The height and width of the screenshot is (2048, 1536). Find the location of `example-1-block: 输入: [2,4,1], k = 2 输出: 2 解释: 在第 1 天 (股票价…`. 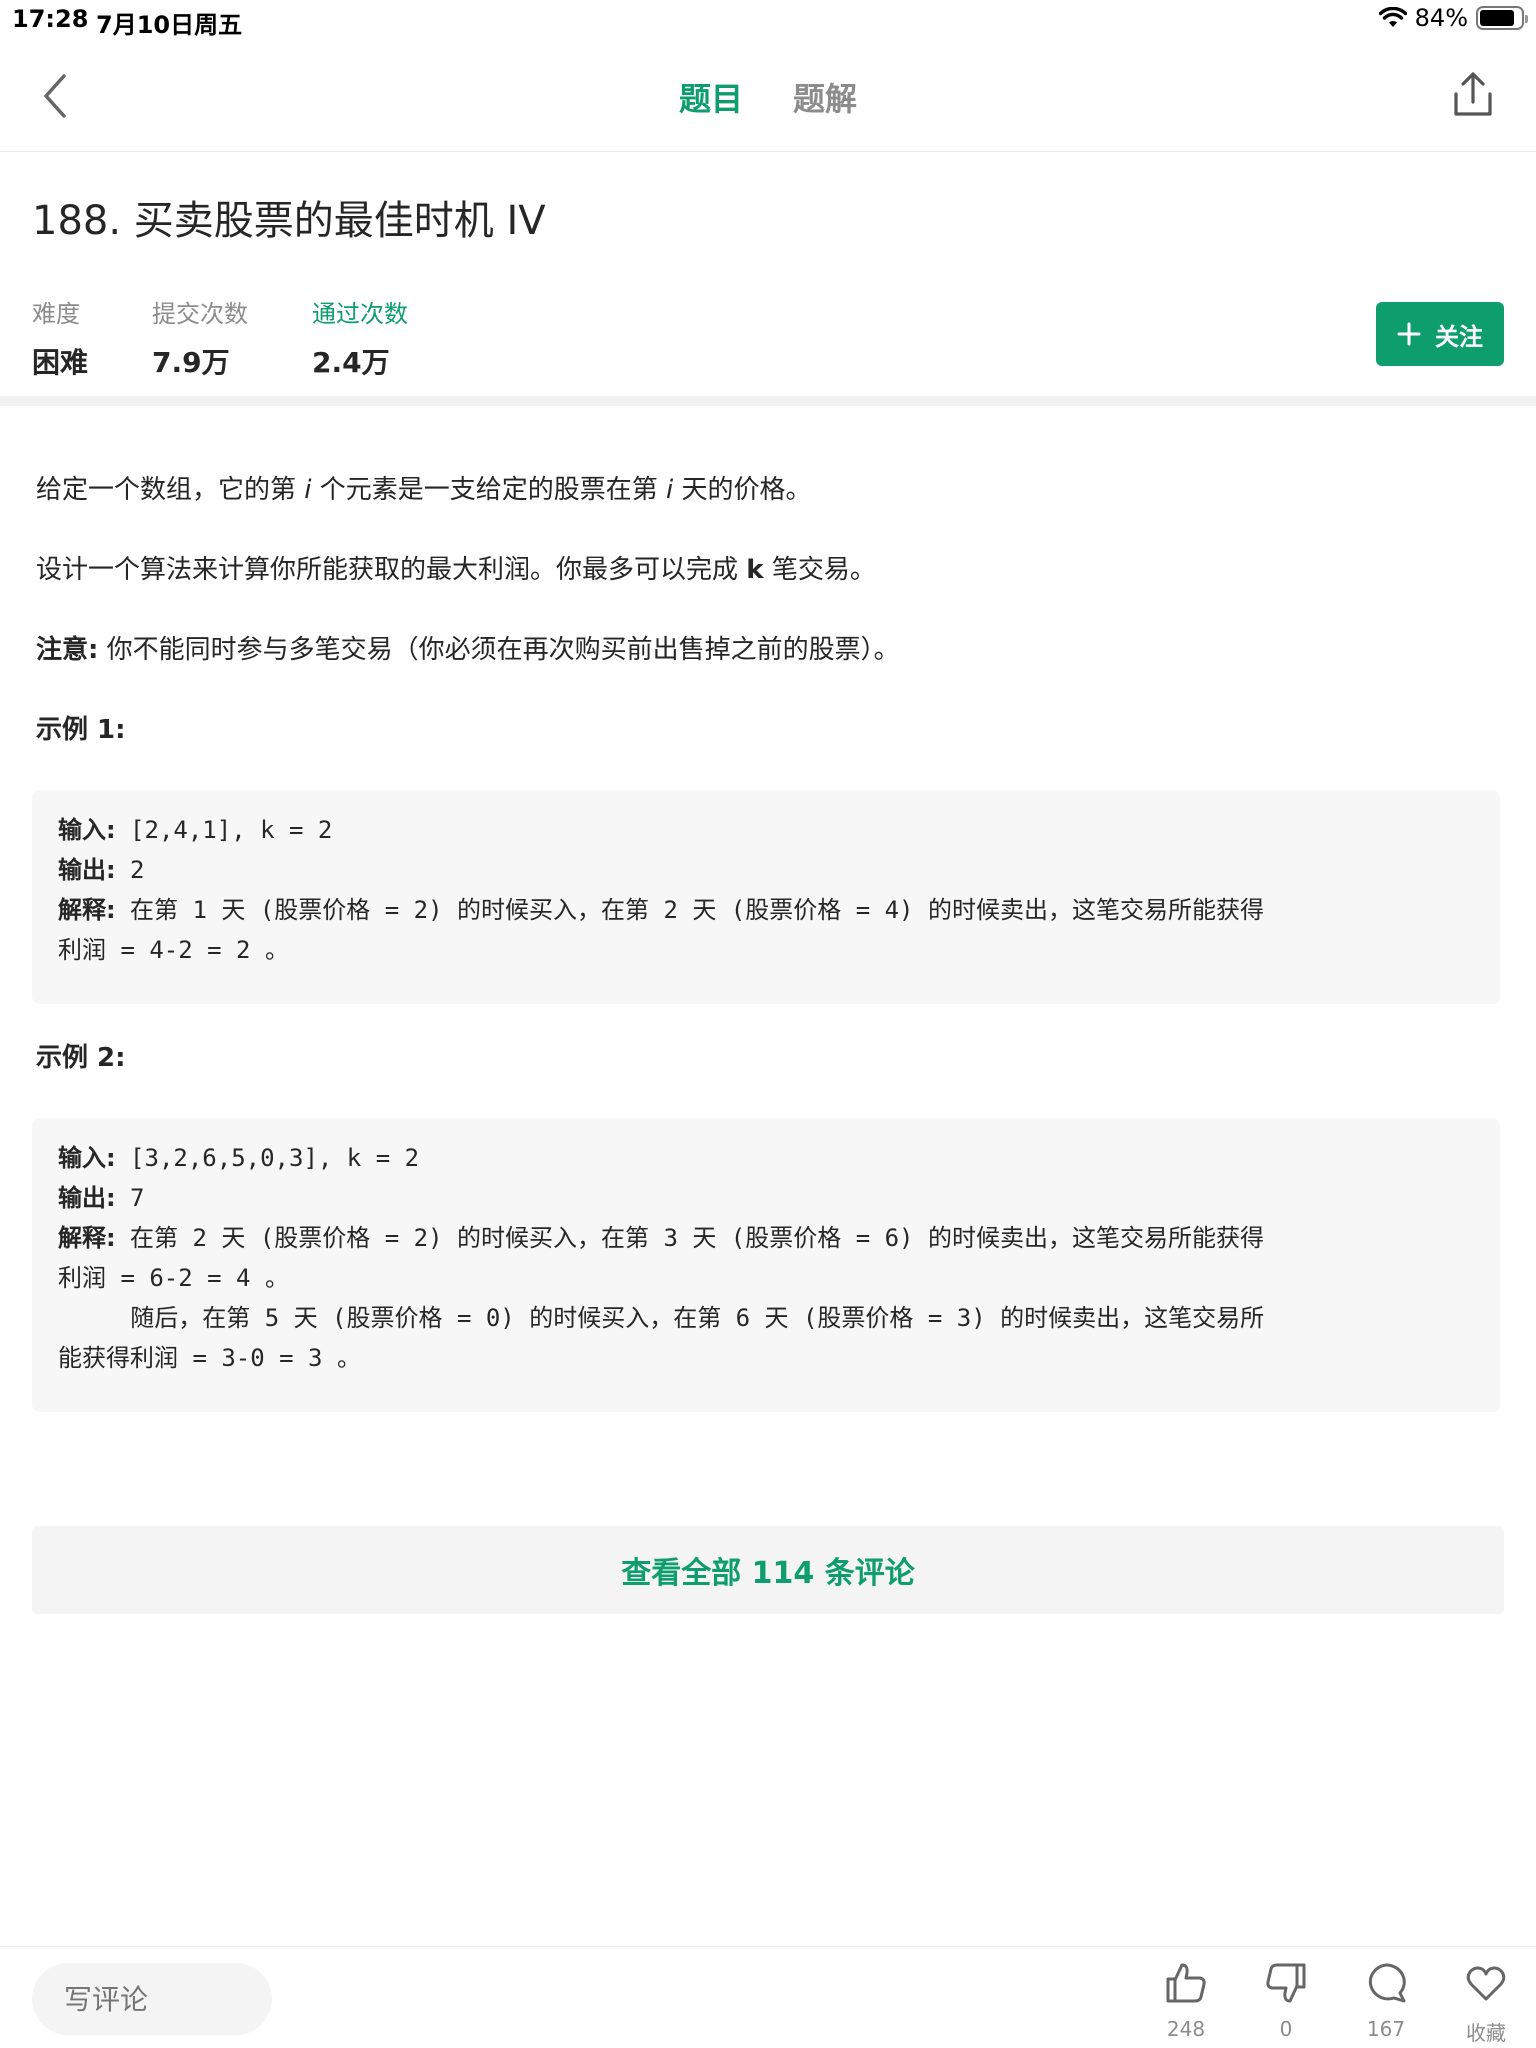

example-1-block: 输入: [2,4,1], k = 2 输出: 2 解释: 在第 1 天 (股票价… is located at coordinates (766, 897).